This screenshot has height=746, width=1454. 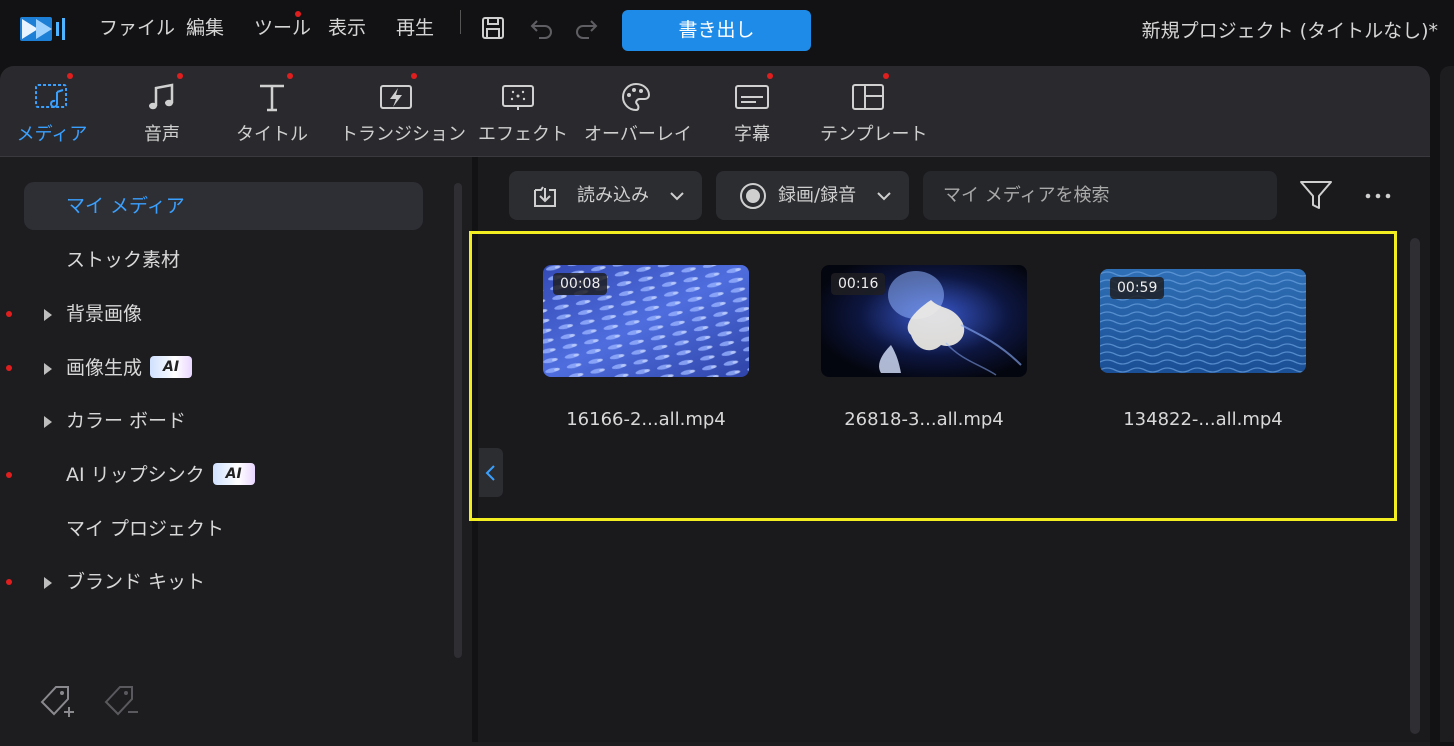 What do you see at coordinates (415, 28) in the screenshot?
I see `menu-playback: 再生` at bounding box center [415, 28].